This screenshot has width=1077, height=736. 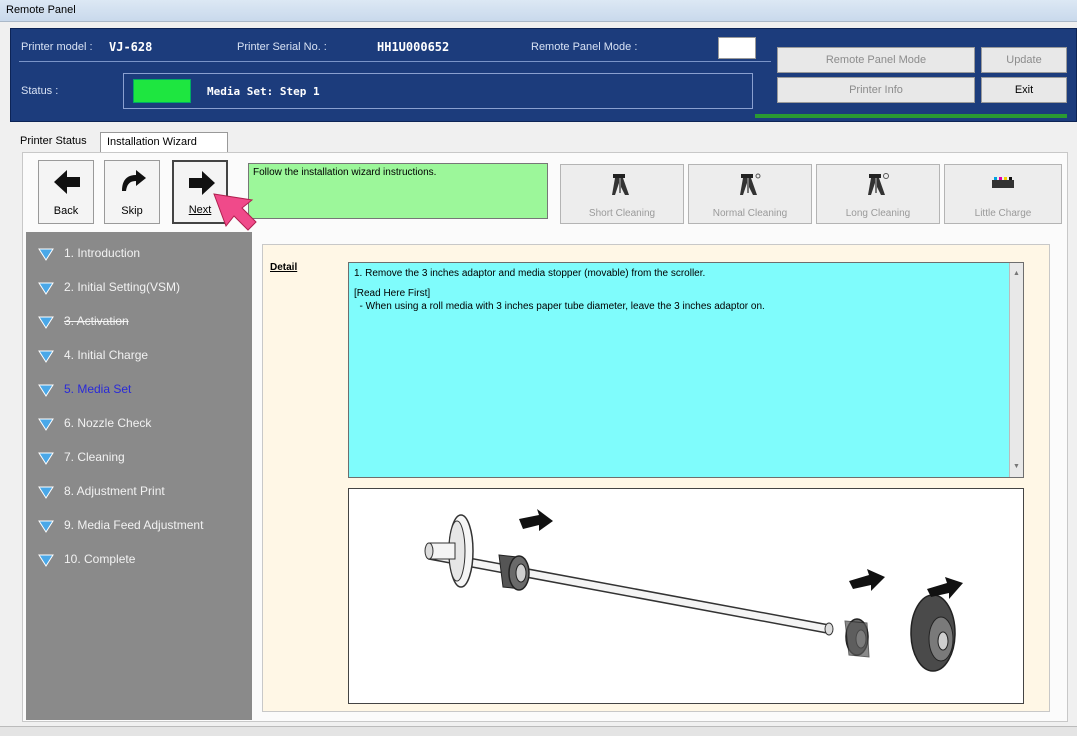 I want to click on detail-scrollbar: ▲ ▼, so click(x=1016, y=370).